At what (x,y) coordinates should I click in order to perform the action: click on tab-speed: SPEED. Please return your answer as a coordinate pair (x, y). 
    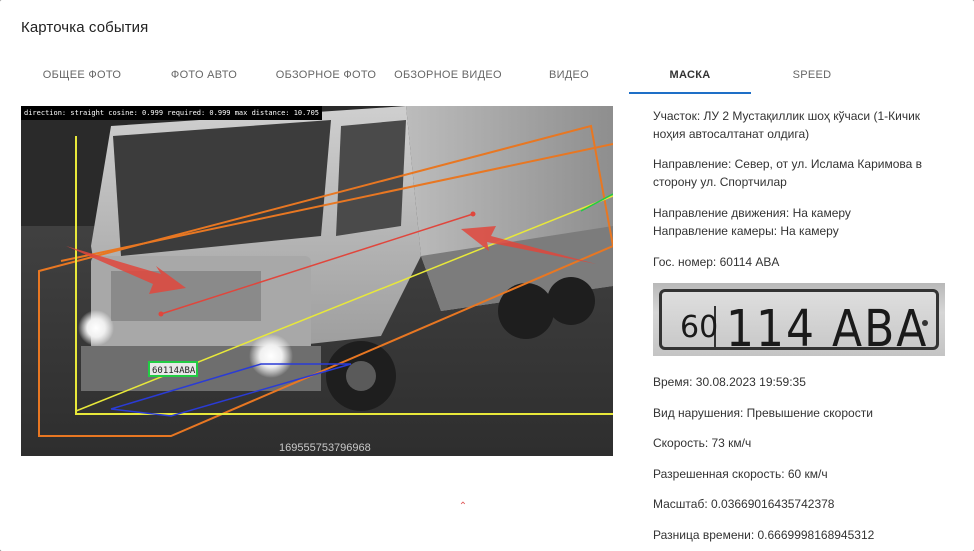
    Looking at the image, I should click on (812, 77).